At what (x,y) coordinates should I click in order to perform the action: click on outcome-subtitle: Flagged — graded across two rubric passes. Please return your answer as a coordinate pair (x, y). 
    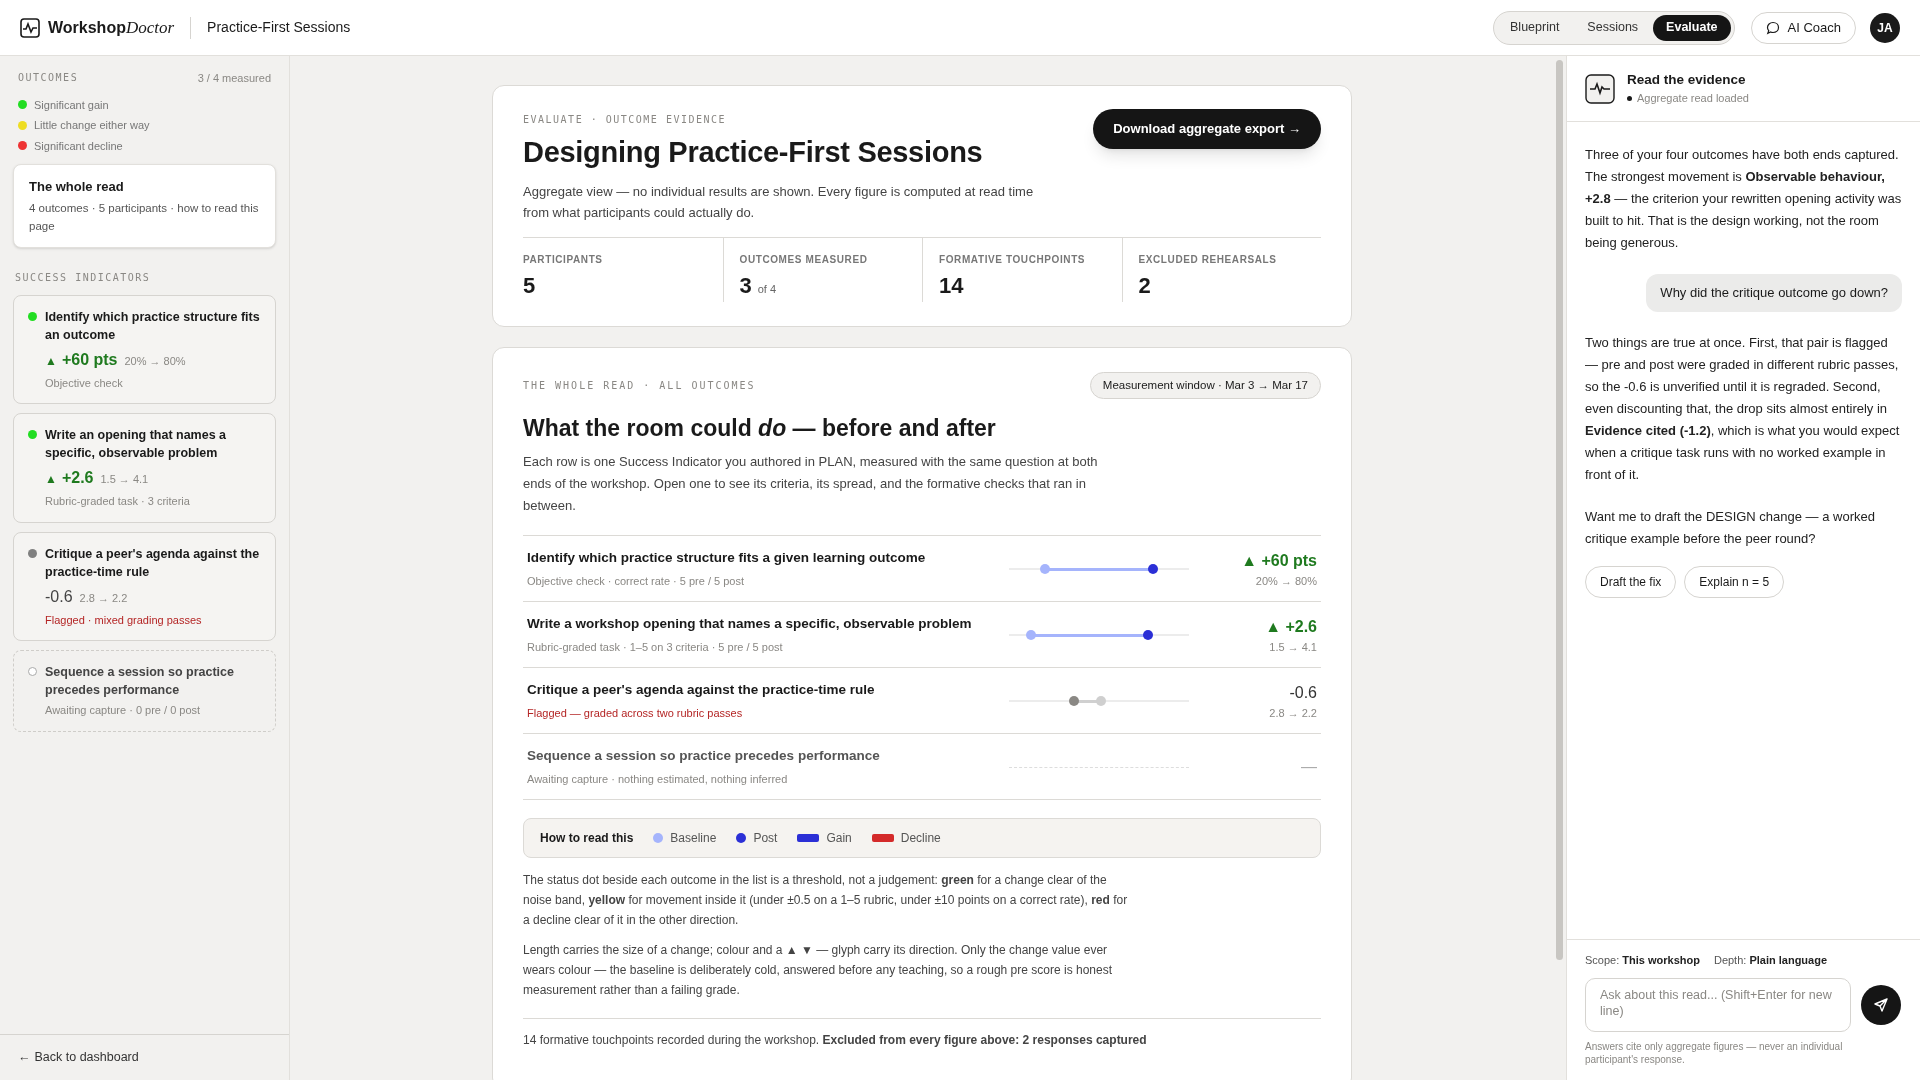
    Looking at the image, I should click on (635, 713).